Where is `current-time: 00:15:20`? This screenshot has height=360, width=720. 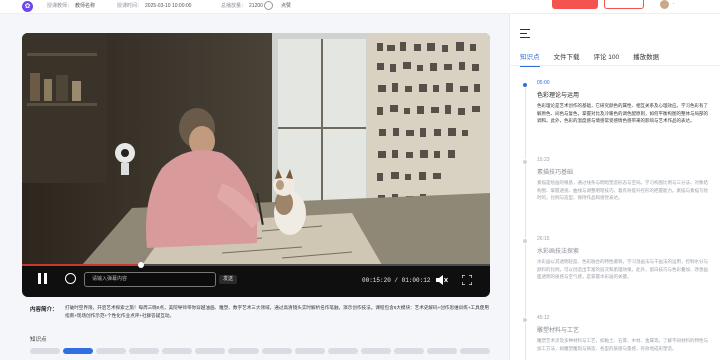 current-time: 00:15:20 is located at coordinates (376, 280).